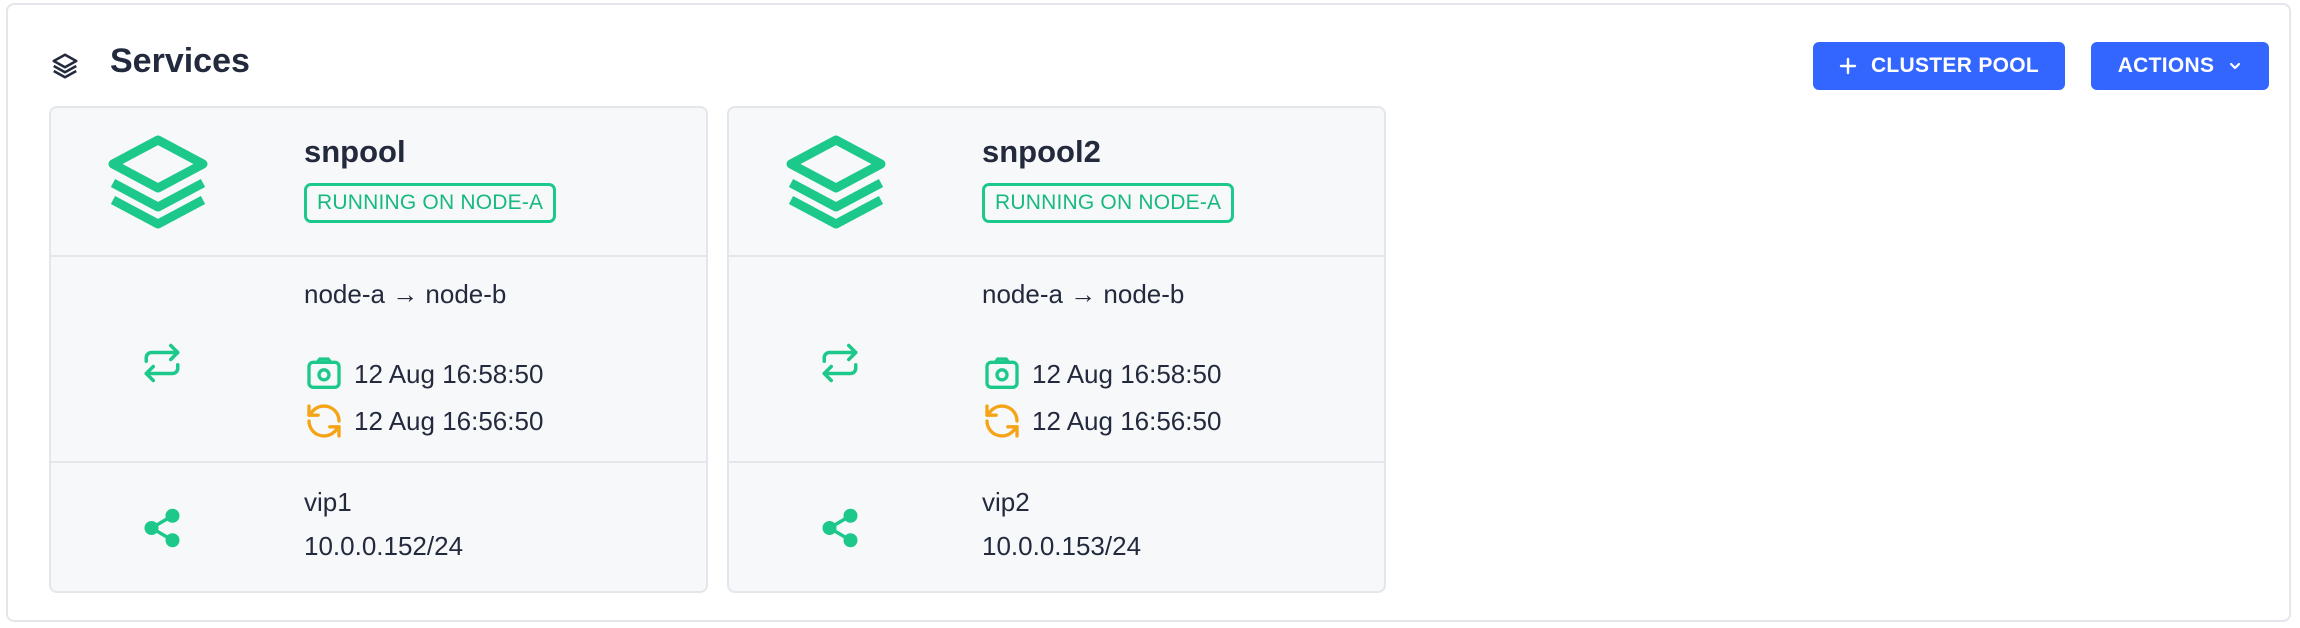 The image size is (2300, 628). I want to click on actions-label: ACTIONS, so click(2166, 65).